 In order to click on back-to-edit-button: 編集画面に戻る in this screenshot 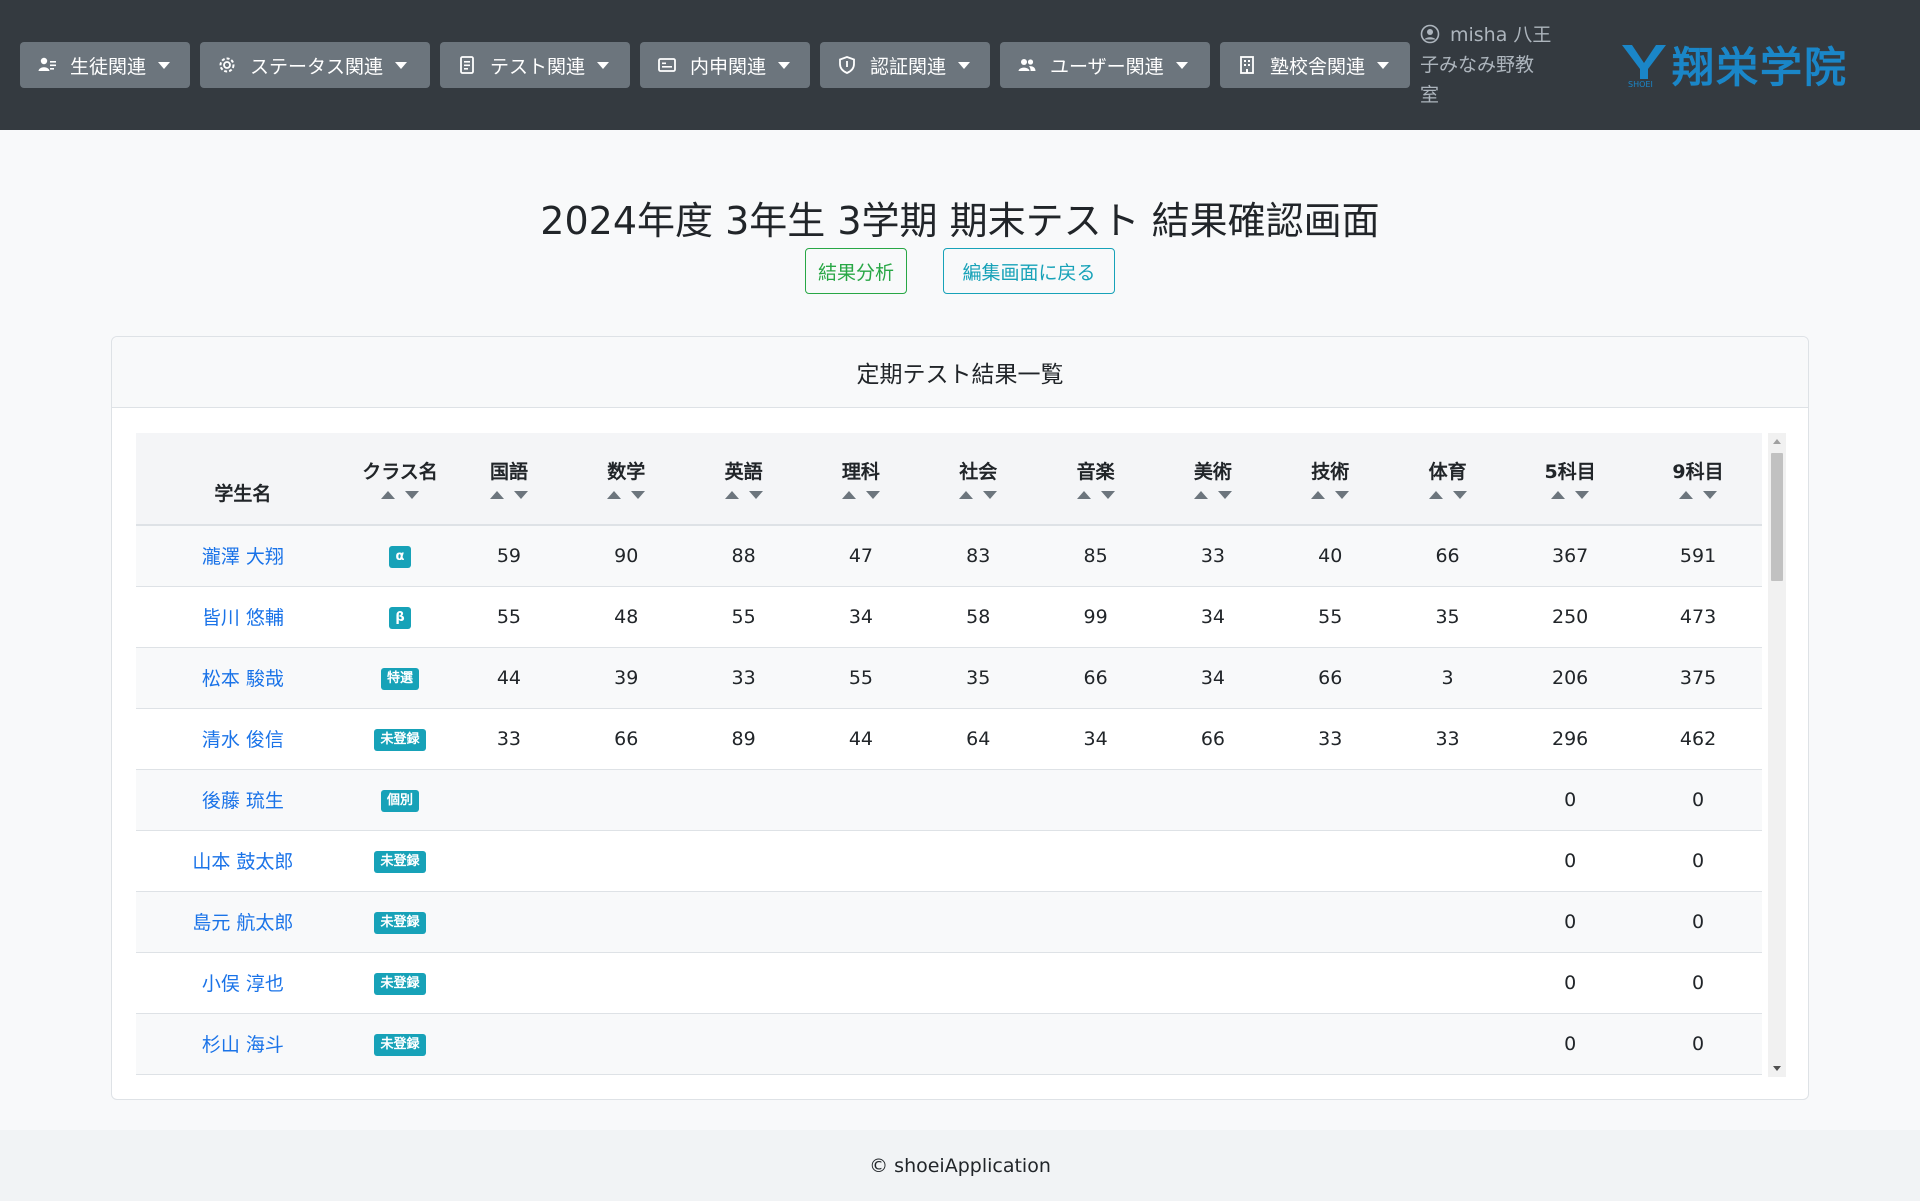, I will do `click(1029, 271)`.